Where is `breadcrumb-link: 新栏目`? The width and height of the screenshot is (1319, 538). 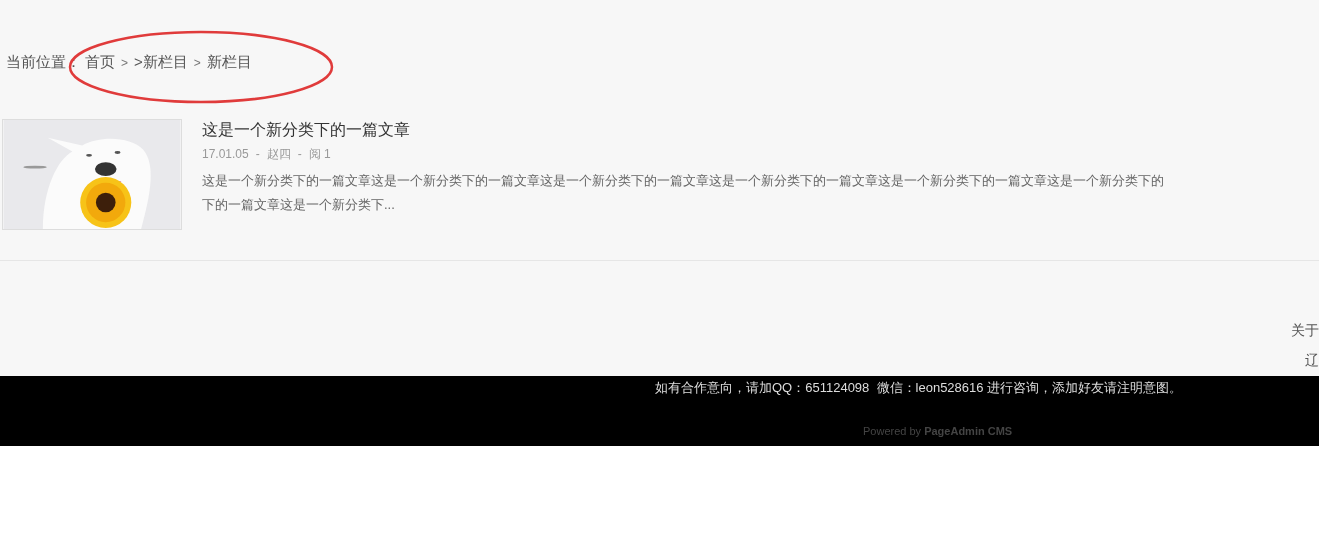
breadcrumb-link: 新栏目 is located at coordinates (229, 62).